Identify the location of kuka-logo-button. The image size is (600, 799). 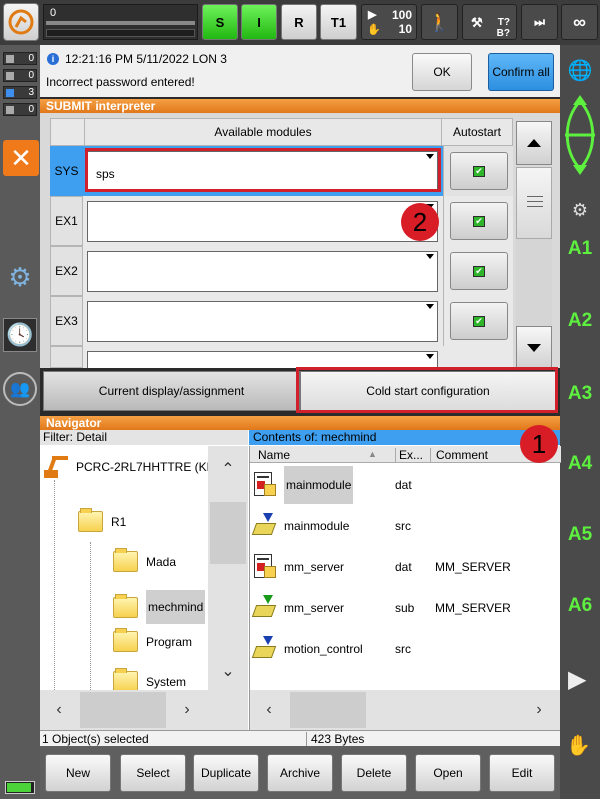
(21, 22).